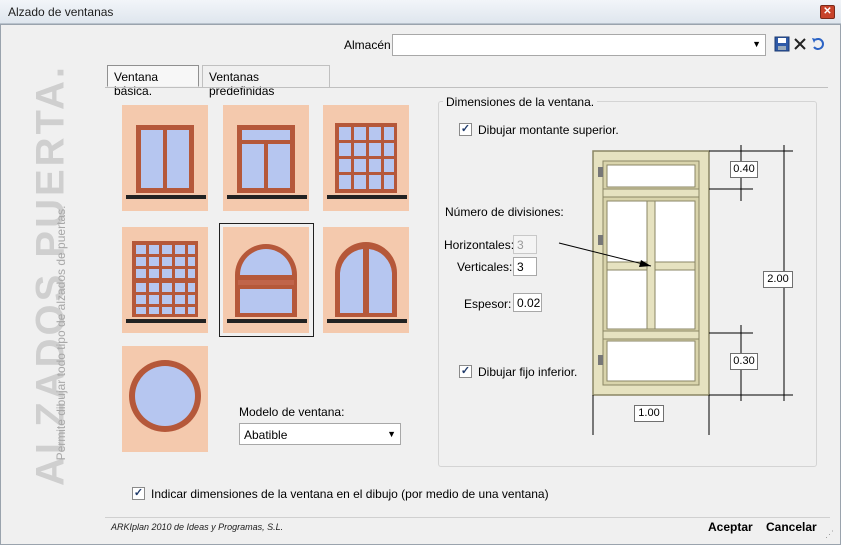 The width and height of the screenshot is (841, 545). What do you see at coordinates (525, 244) in the screenshot?
I see `horizontales-input: 3` at bounding box center [525, 244].